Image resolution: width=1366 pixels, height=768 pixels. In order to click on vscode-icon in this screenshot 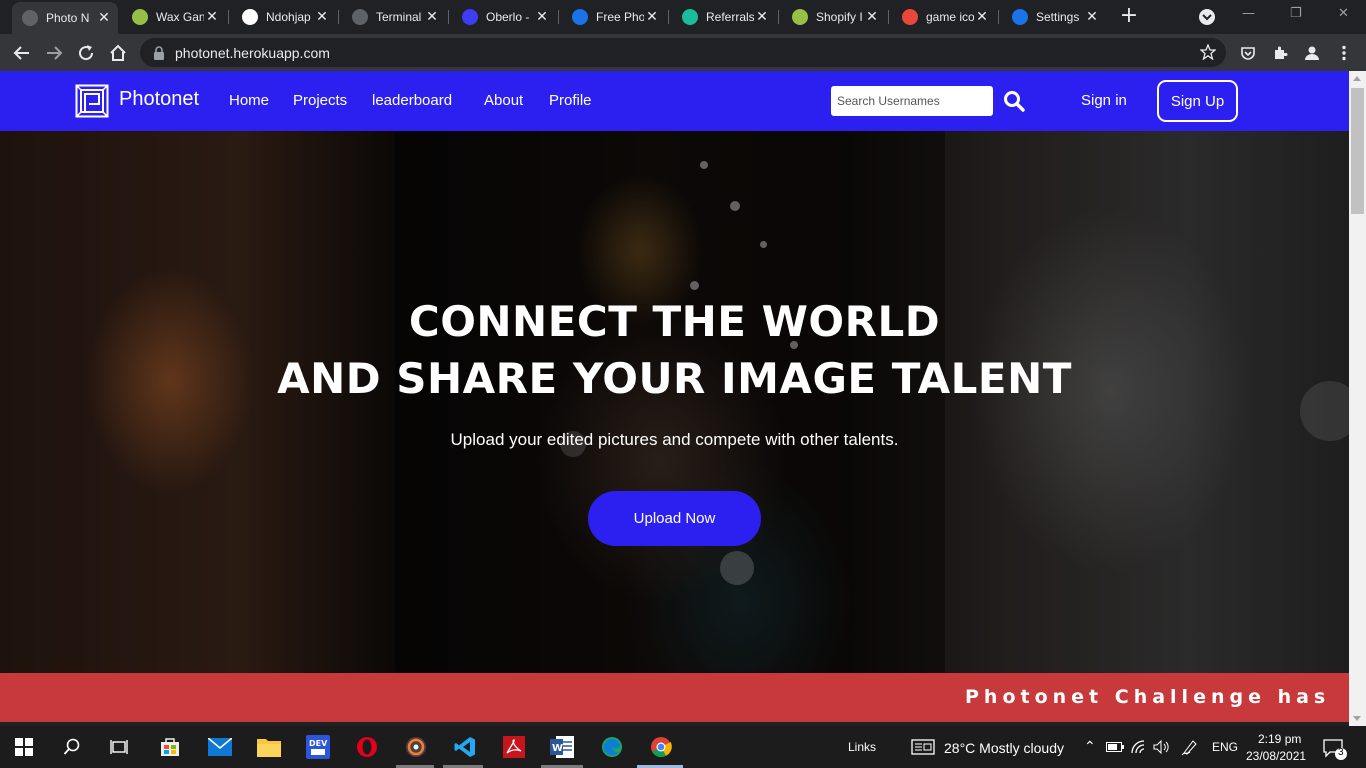, I will do `click(465, 747)`.